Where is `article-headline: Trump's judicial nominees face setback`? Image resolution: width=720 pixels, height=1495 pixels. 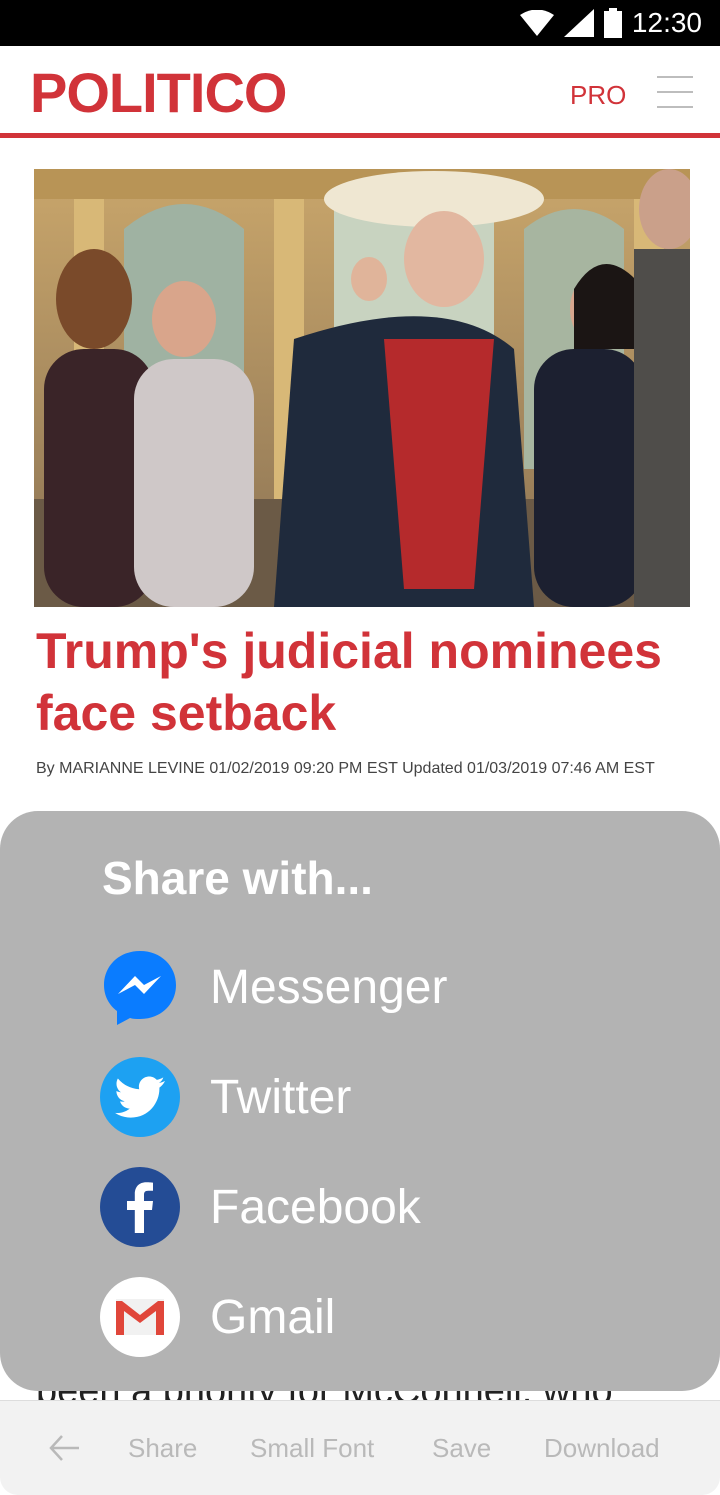 article-headline: Trump's judicial nominees face setback is located at coordinates (366, 682).